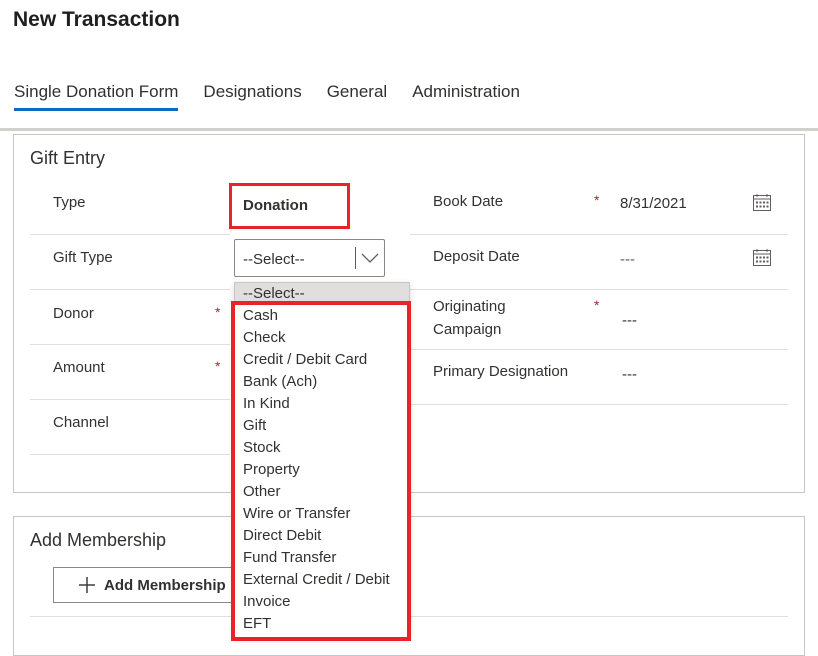 The width and height of the screenshot is (818, 656). Describe the element at coordinates (98, 540) in the screenshot. I see `add-membership-title: Add Membership` at that location.